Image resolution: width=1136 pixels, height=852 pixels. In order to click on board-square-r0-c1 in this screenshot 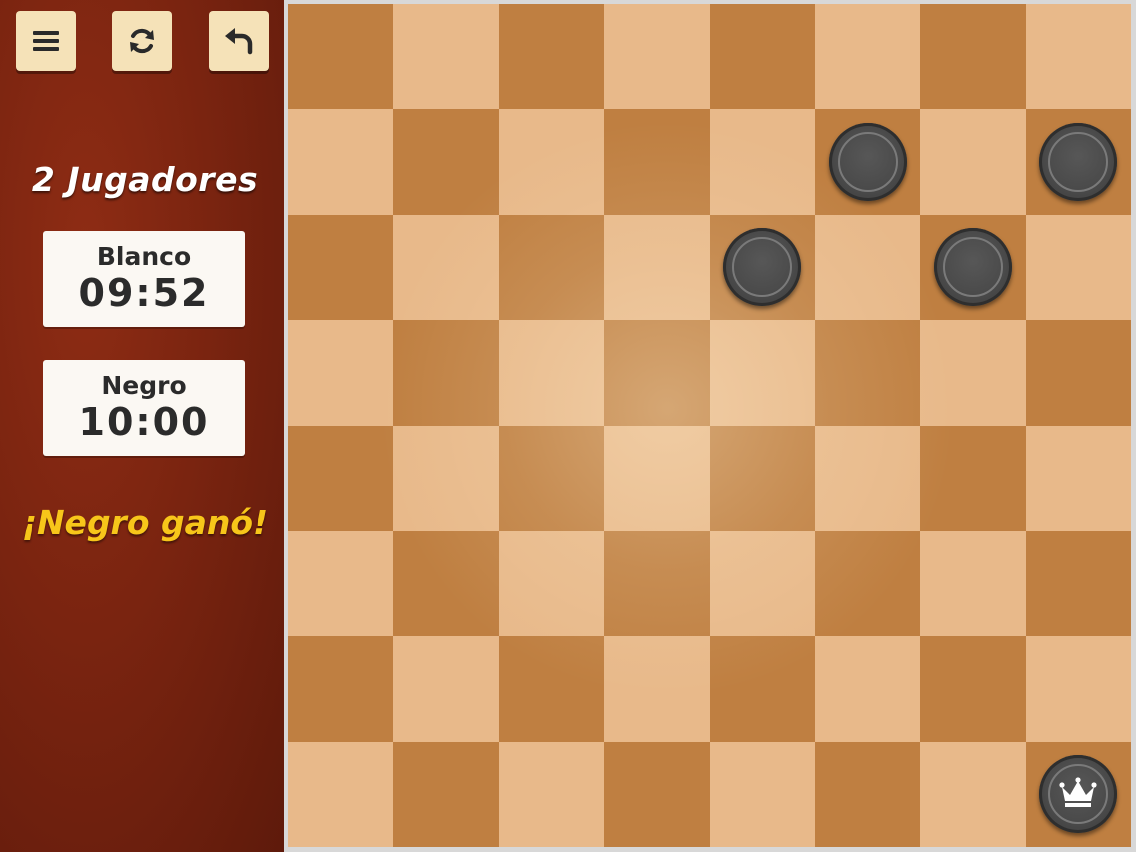, I will do `click(446, 57)`.